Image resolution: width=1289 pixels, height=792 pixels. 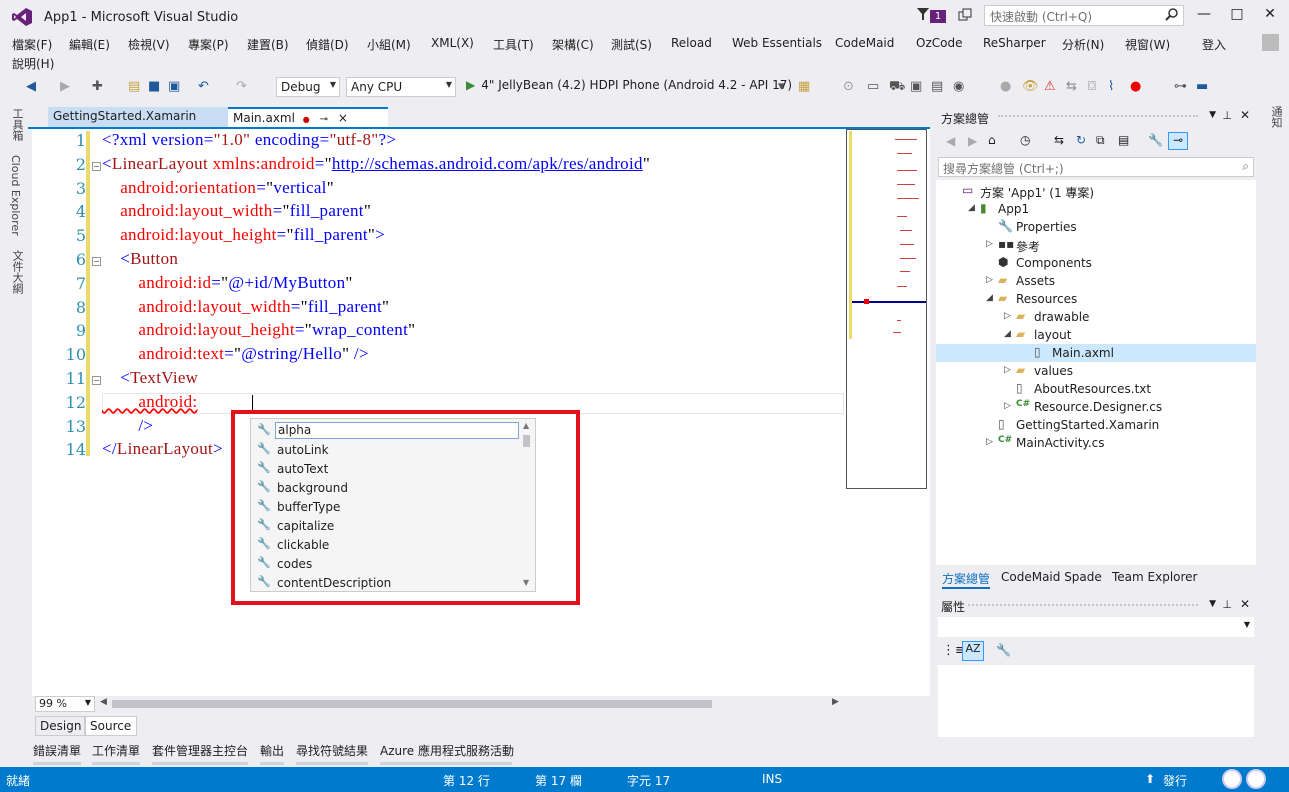 I want to click on property-pages-icon: 🔧, so click(x=1003, y=650).